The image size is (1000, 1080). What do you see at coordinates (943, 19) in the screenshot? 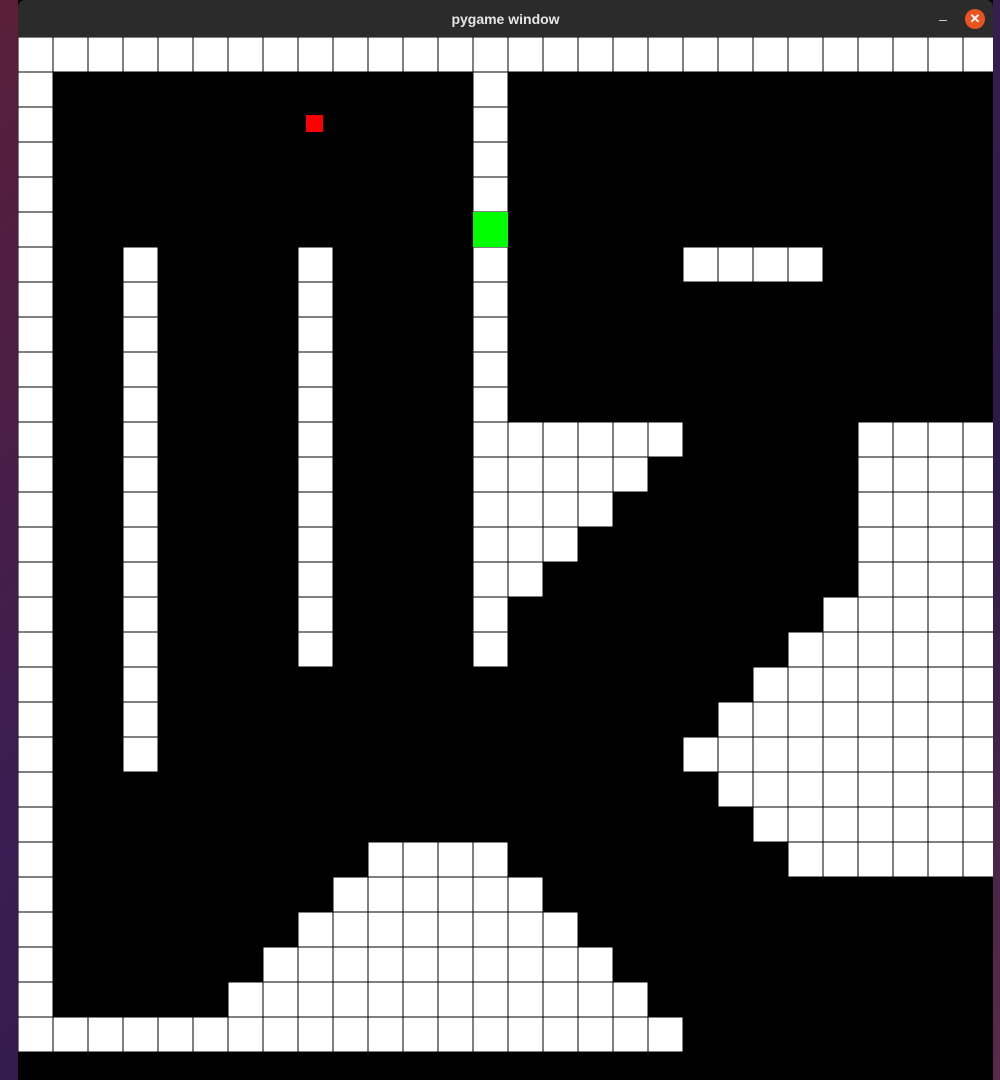
I see `minimize-button: –` at bounding box center [943, 19].